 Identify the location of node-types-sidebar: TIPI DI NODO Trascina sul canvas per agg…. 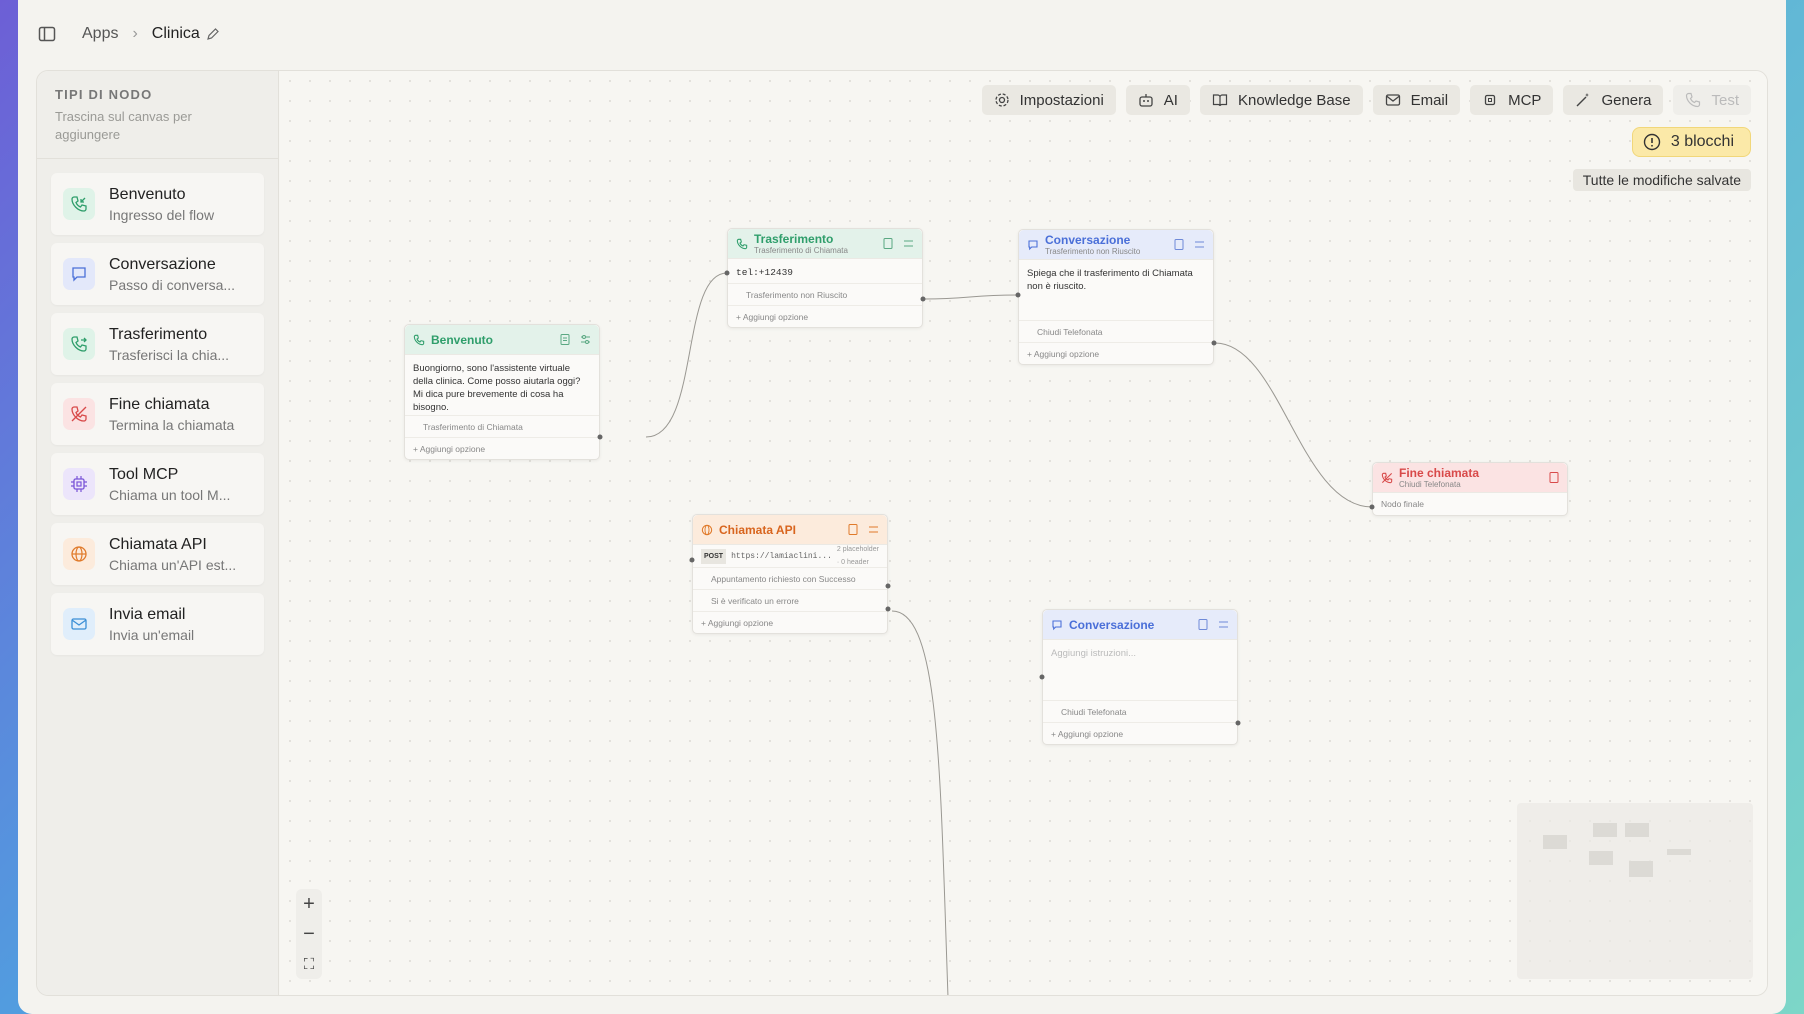
(158, 533).